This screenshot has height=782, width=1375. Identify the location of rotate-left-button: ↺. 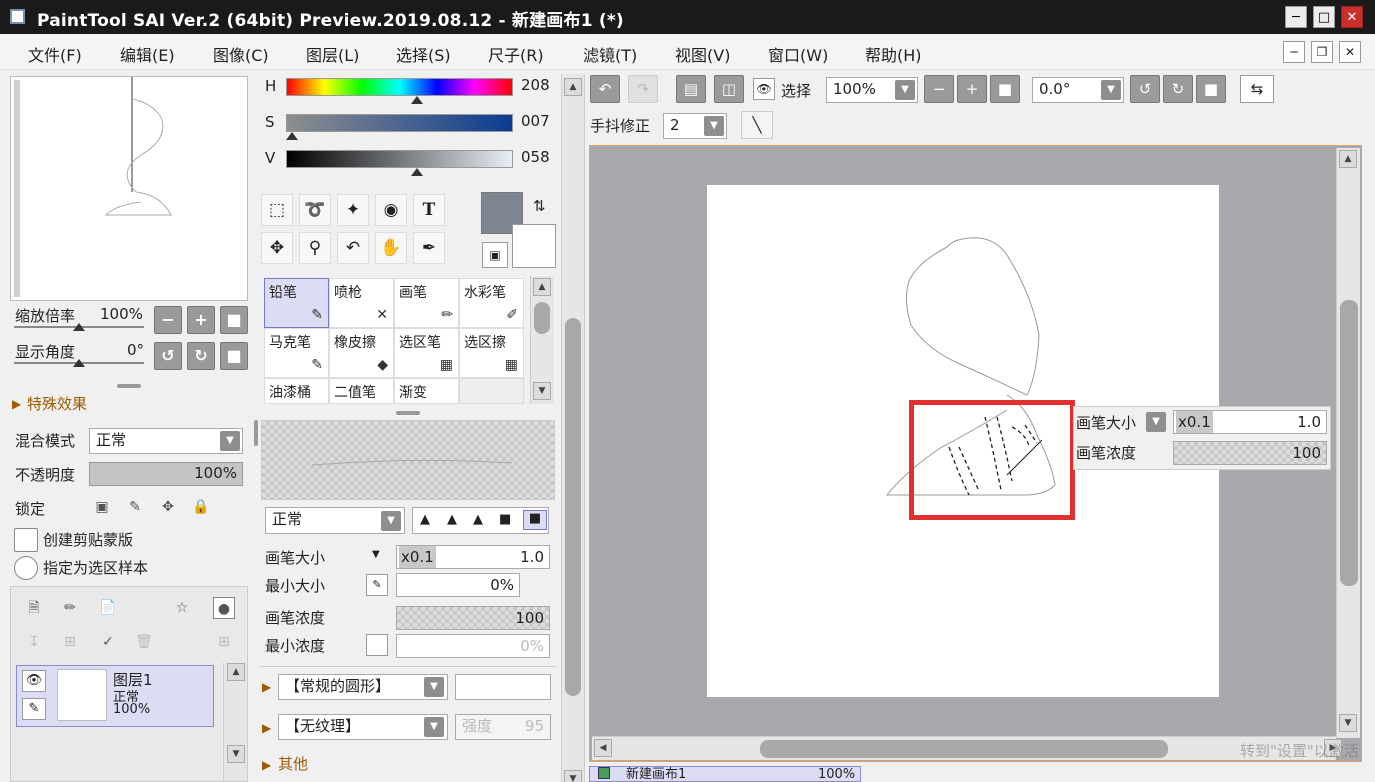
(168, 356).